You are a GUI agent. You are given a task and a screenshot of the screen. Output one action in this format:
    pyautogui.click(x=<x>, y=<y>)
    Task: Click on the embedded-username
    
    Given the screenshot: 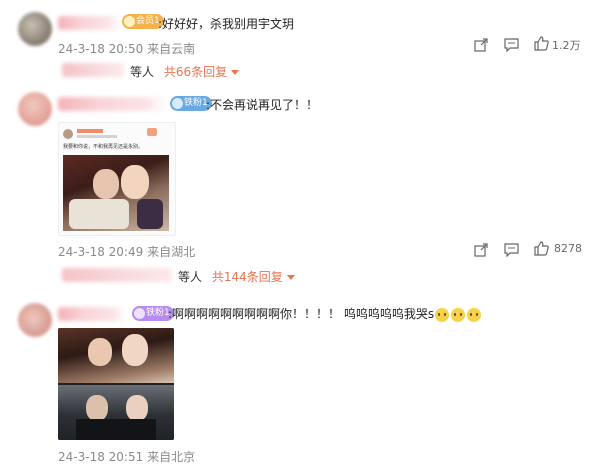 What is the action you would take?
    pyautogui.click(x=90, y=131)
    